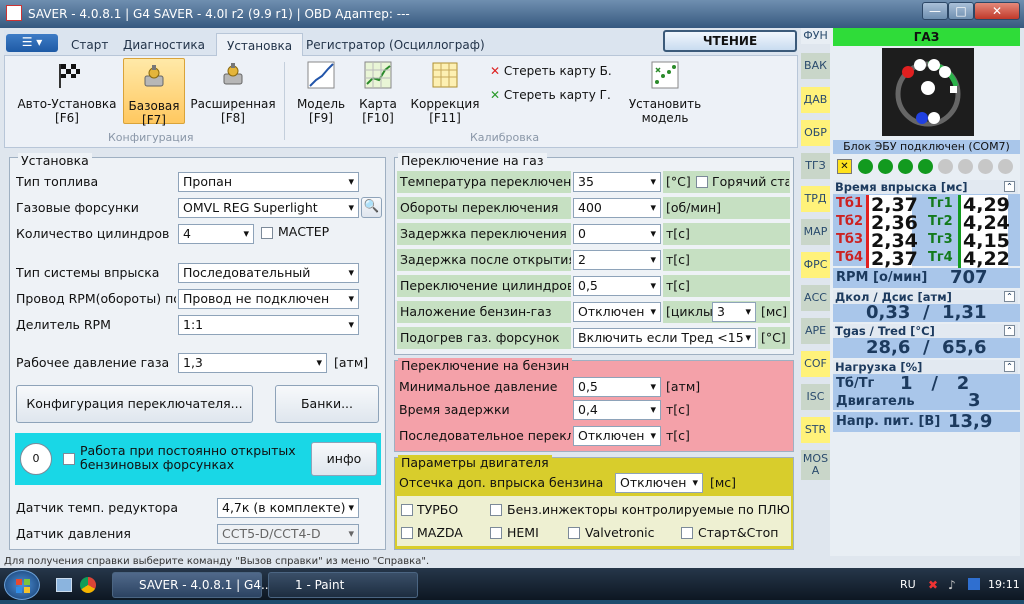 This screenshot has height=604, width=1024. What do you see at coordinates (268, 325) in the screenshot?
I see `rpm-divider-select: 1:1` at bounding box center [268, 325].